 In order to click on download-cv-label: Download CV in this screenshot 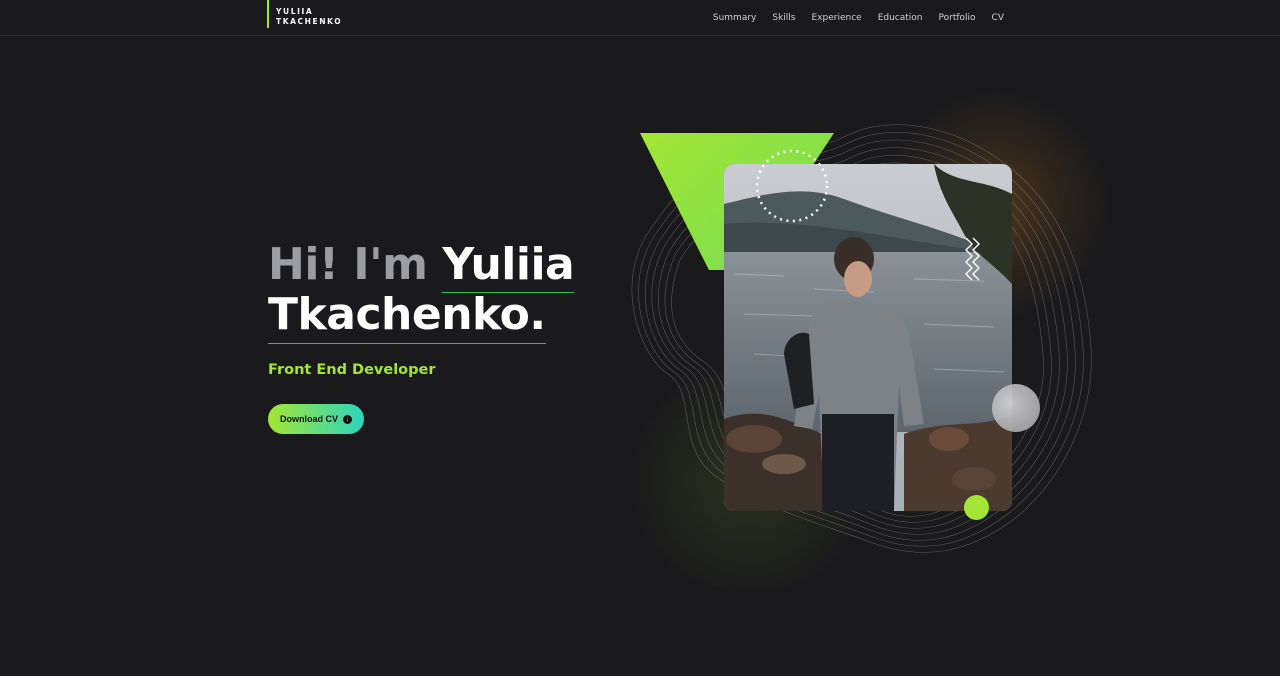, I will do `click(309, 419)`.